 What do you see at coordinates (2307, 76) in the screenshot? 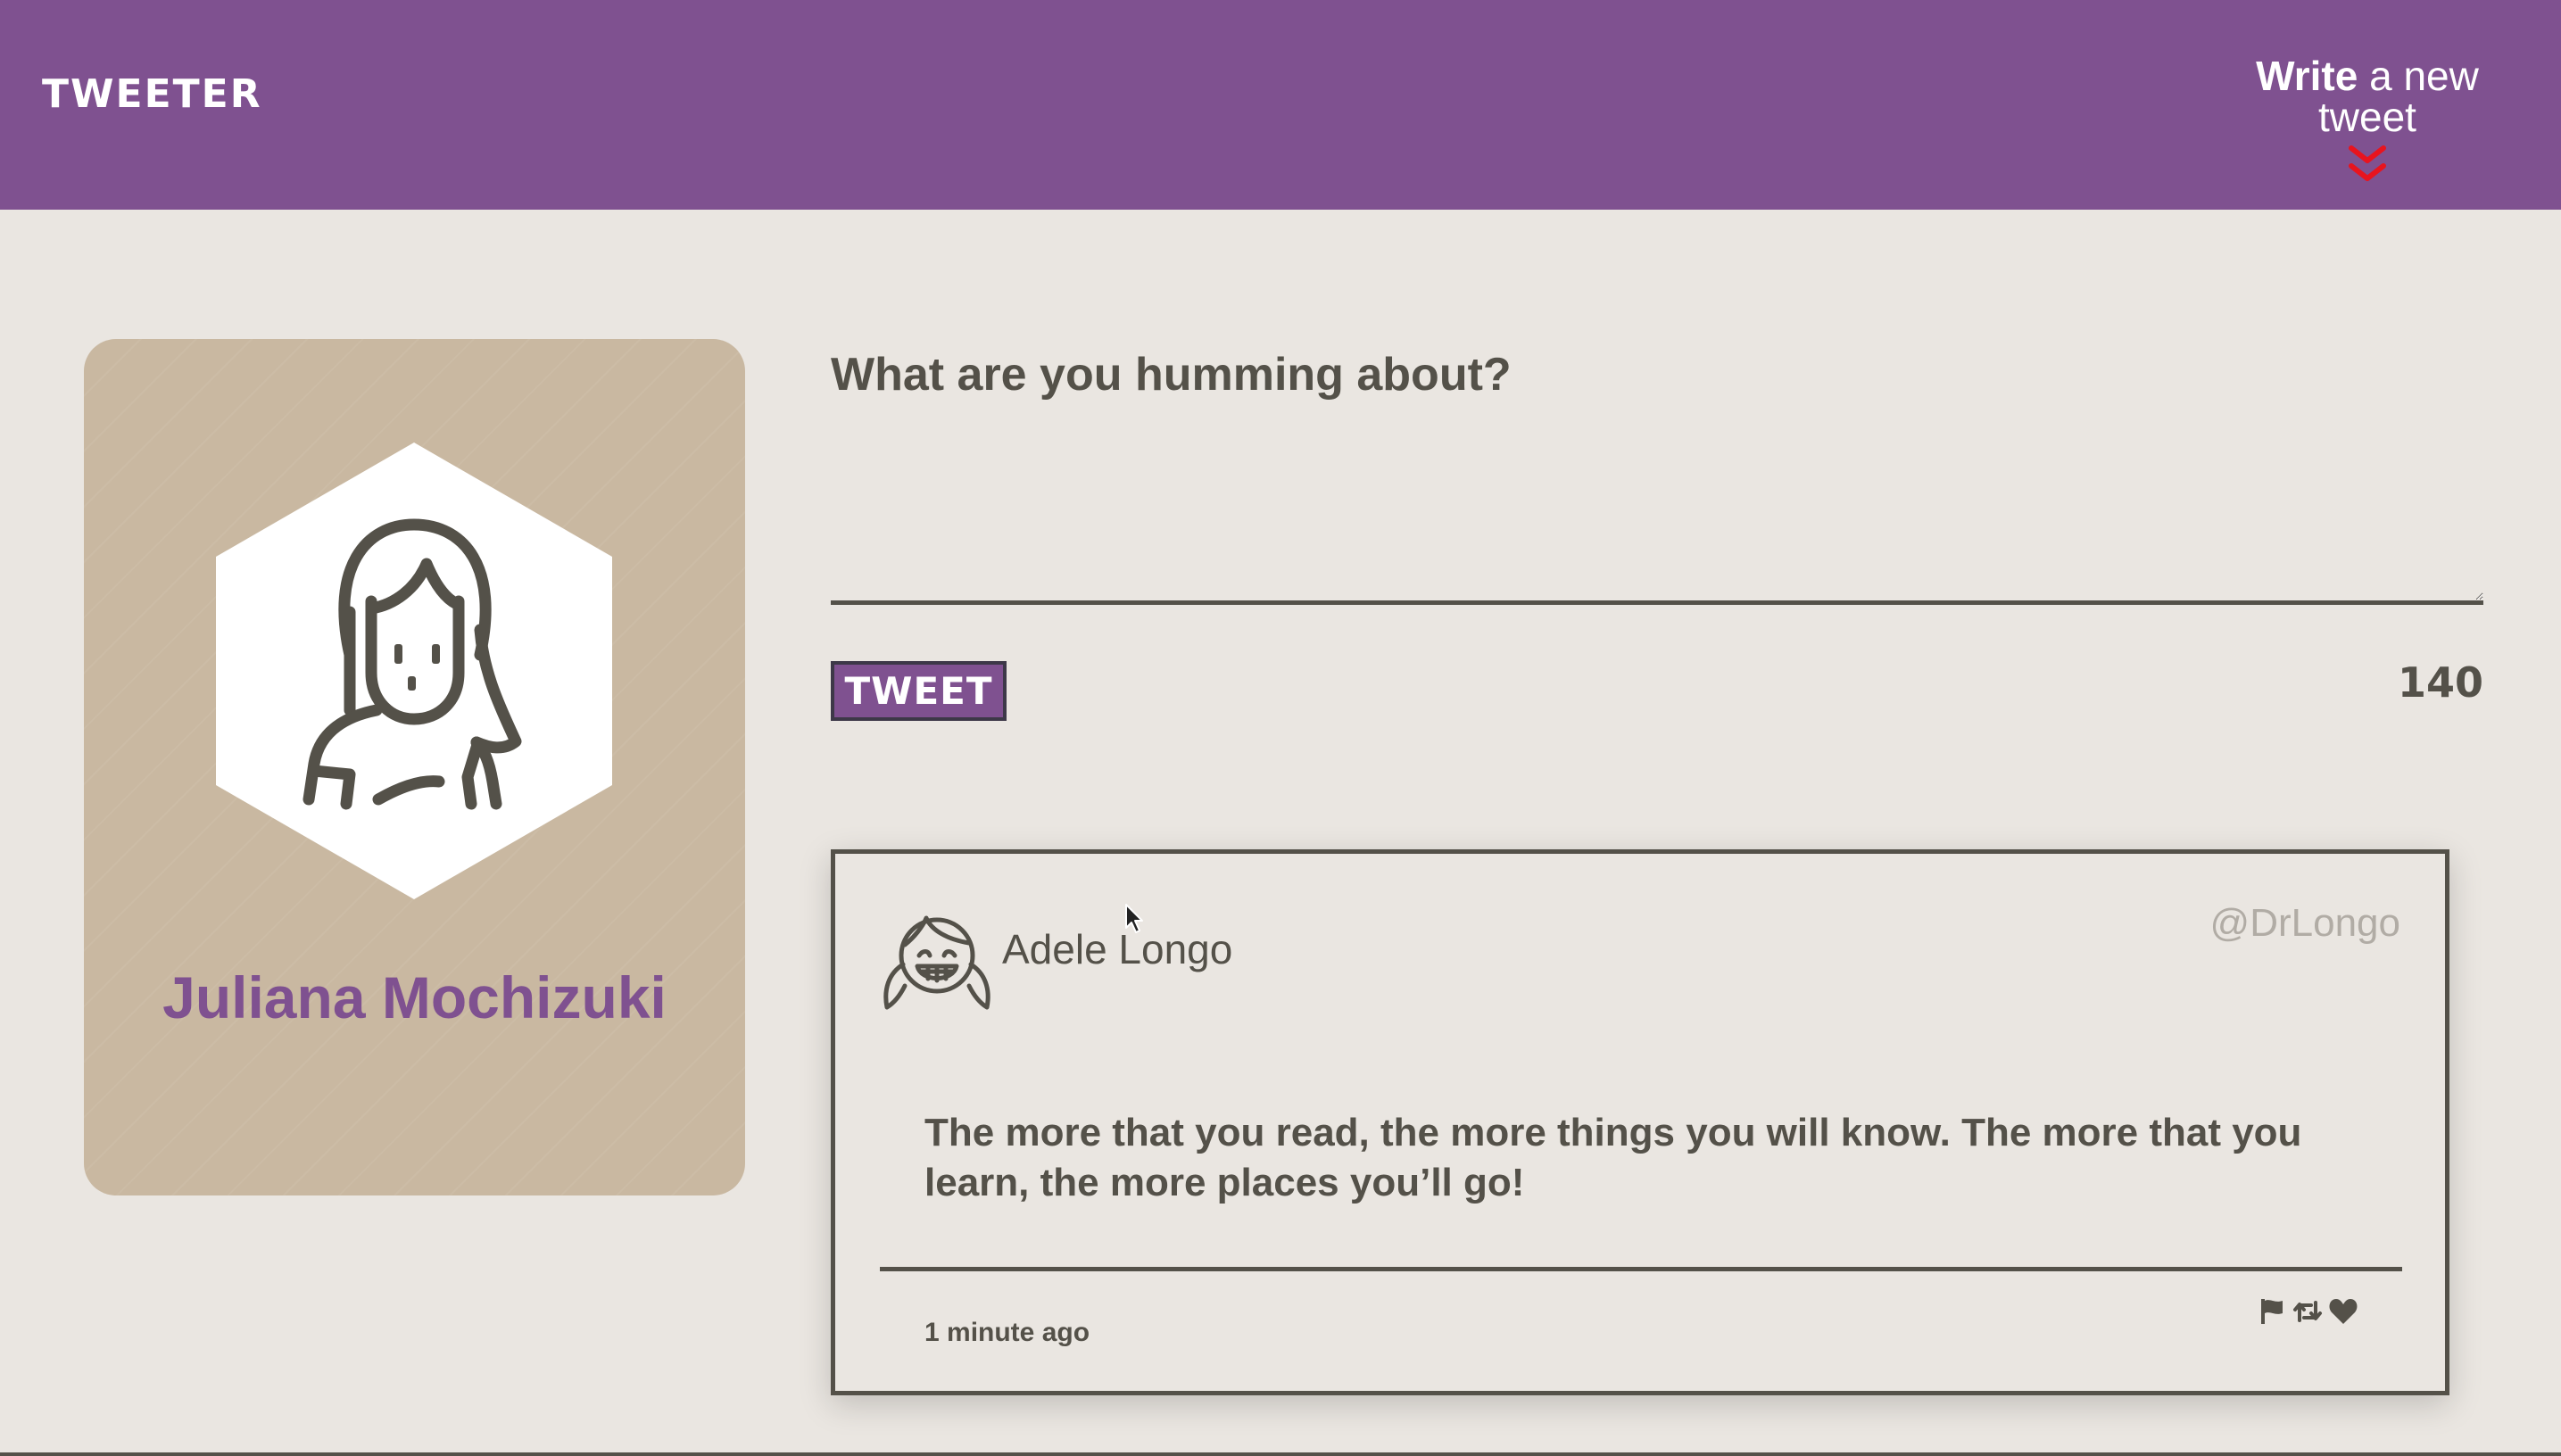
I see `write-new-tweet-label-bold: Write` at bounding box center [2307, 76].